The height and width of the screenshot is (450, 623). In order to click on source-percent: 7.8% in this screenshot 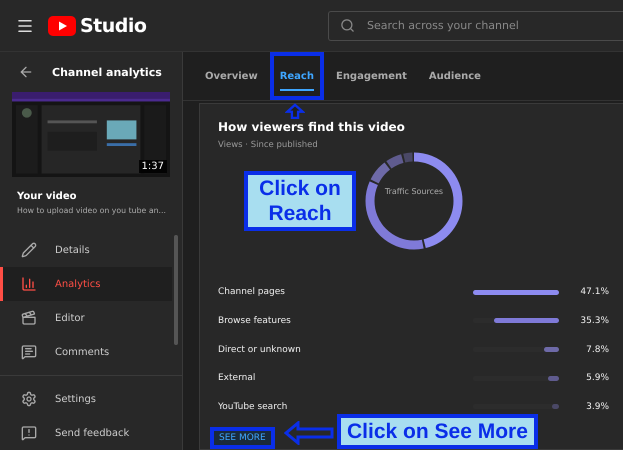, I will do `click(597, 349)`.